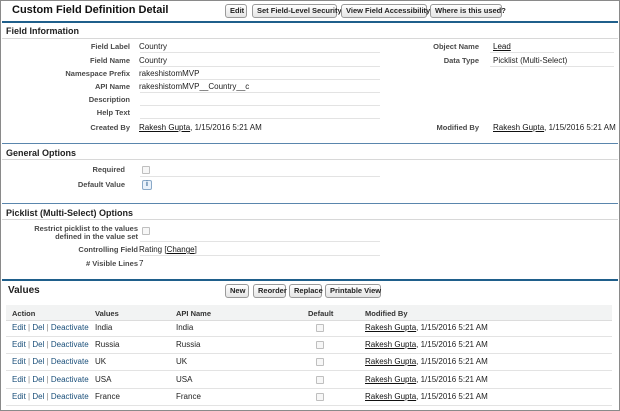  What do you see at coordinates (141, 263) in the screenshot?
I see `visible-lines-value: 7` at bounding box center [141, 263].